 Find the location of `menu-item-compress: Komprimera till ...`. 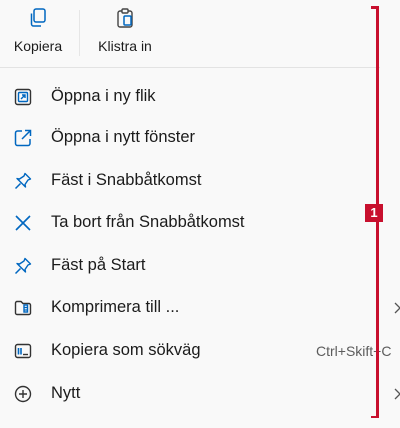

menu-item-compress: Komprimera till ... is located at coordinates (200, 308).